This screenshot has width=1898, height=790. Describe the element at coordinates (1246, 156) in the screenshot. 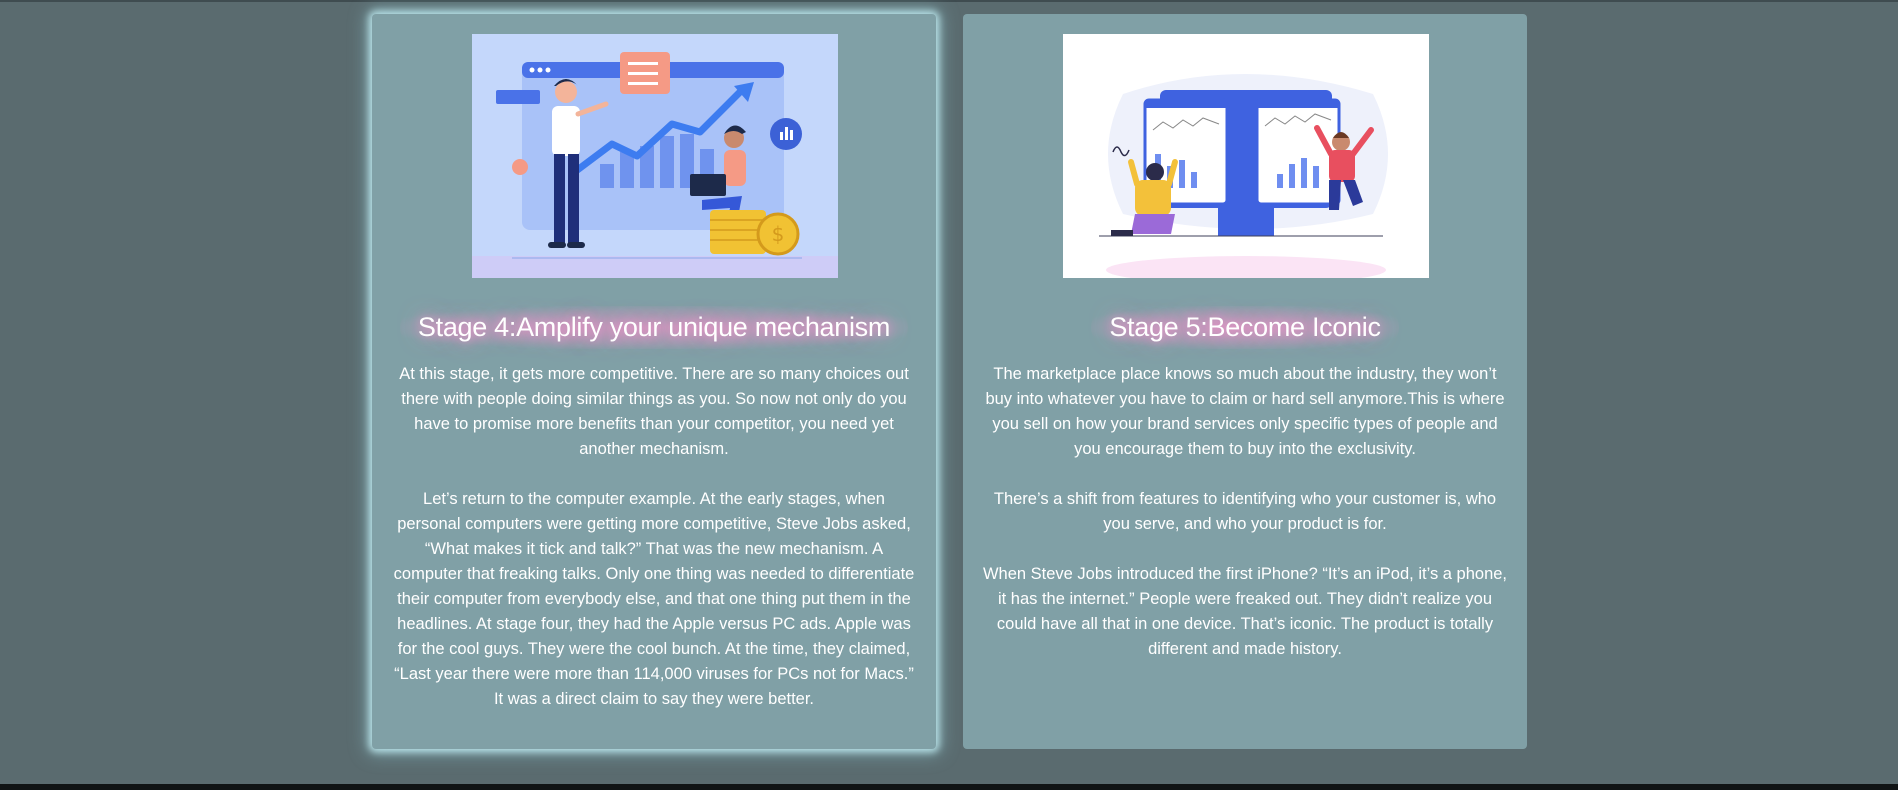

I see `celebrating-analytics-illustration` at that location.